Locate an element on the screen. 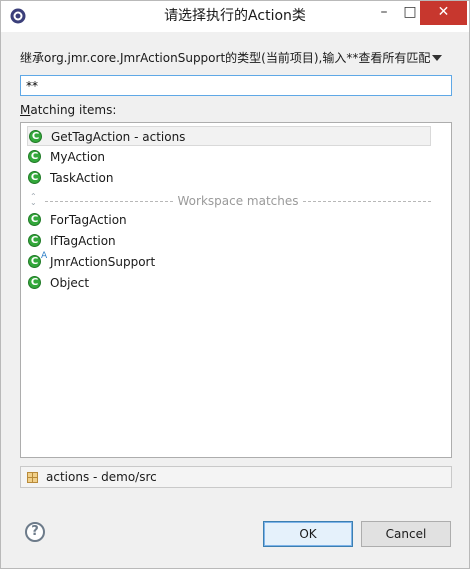  view-menu-dropdown-icon is located at coordinates (437, 58).